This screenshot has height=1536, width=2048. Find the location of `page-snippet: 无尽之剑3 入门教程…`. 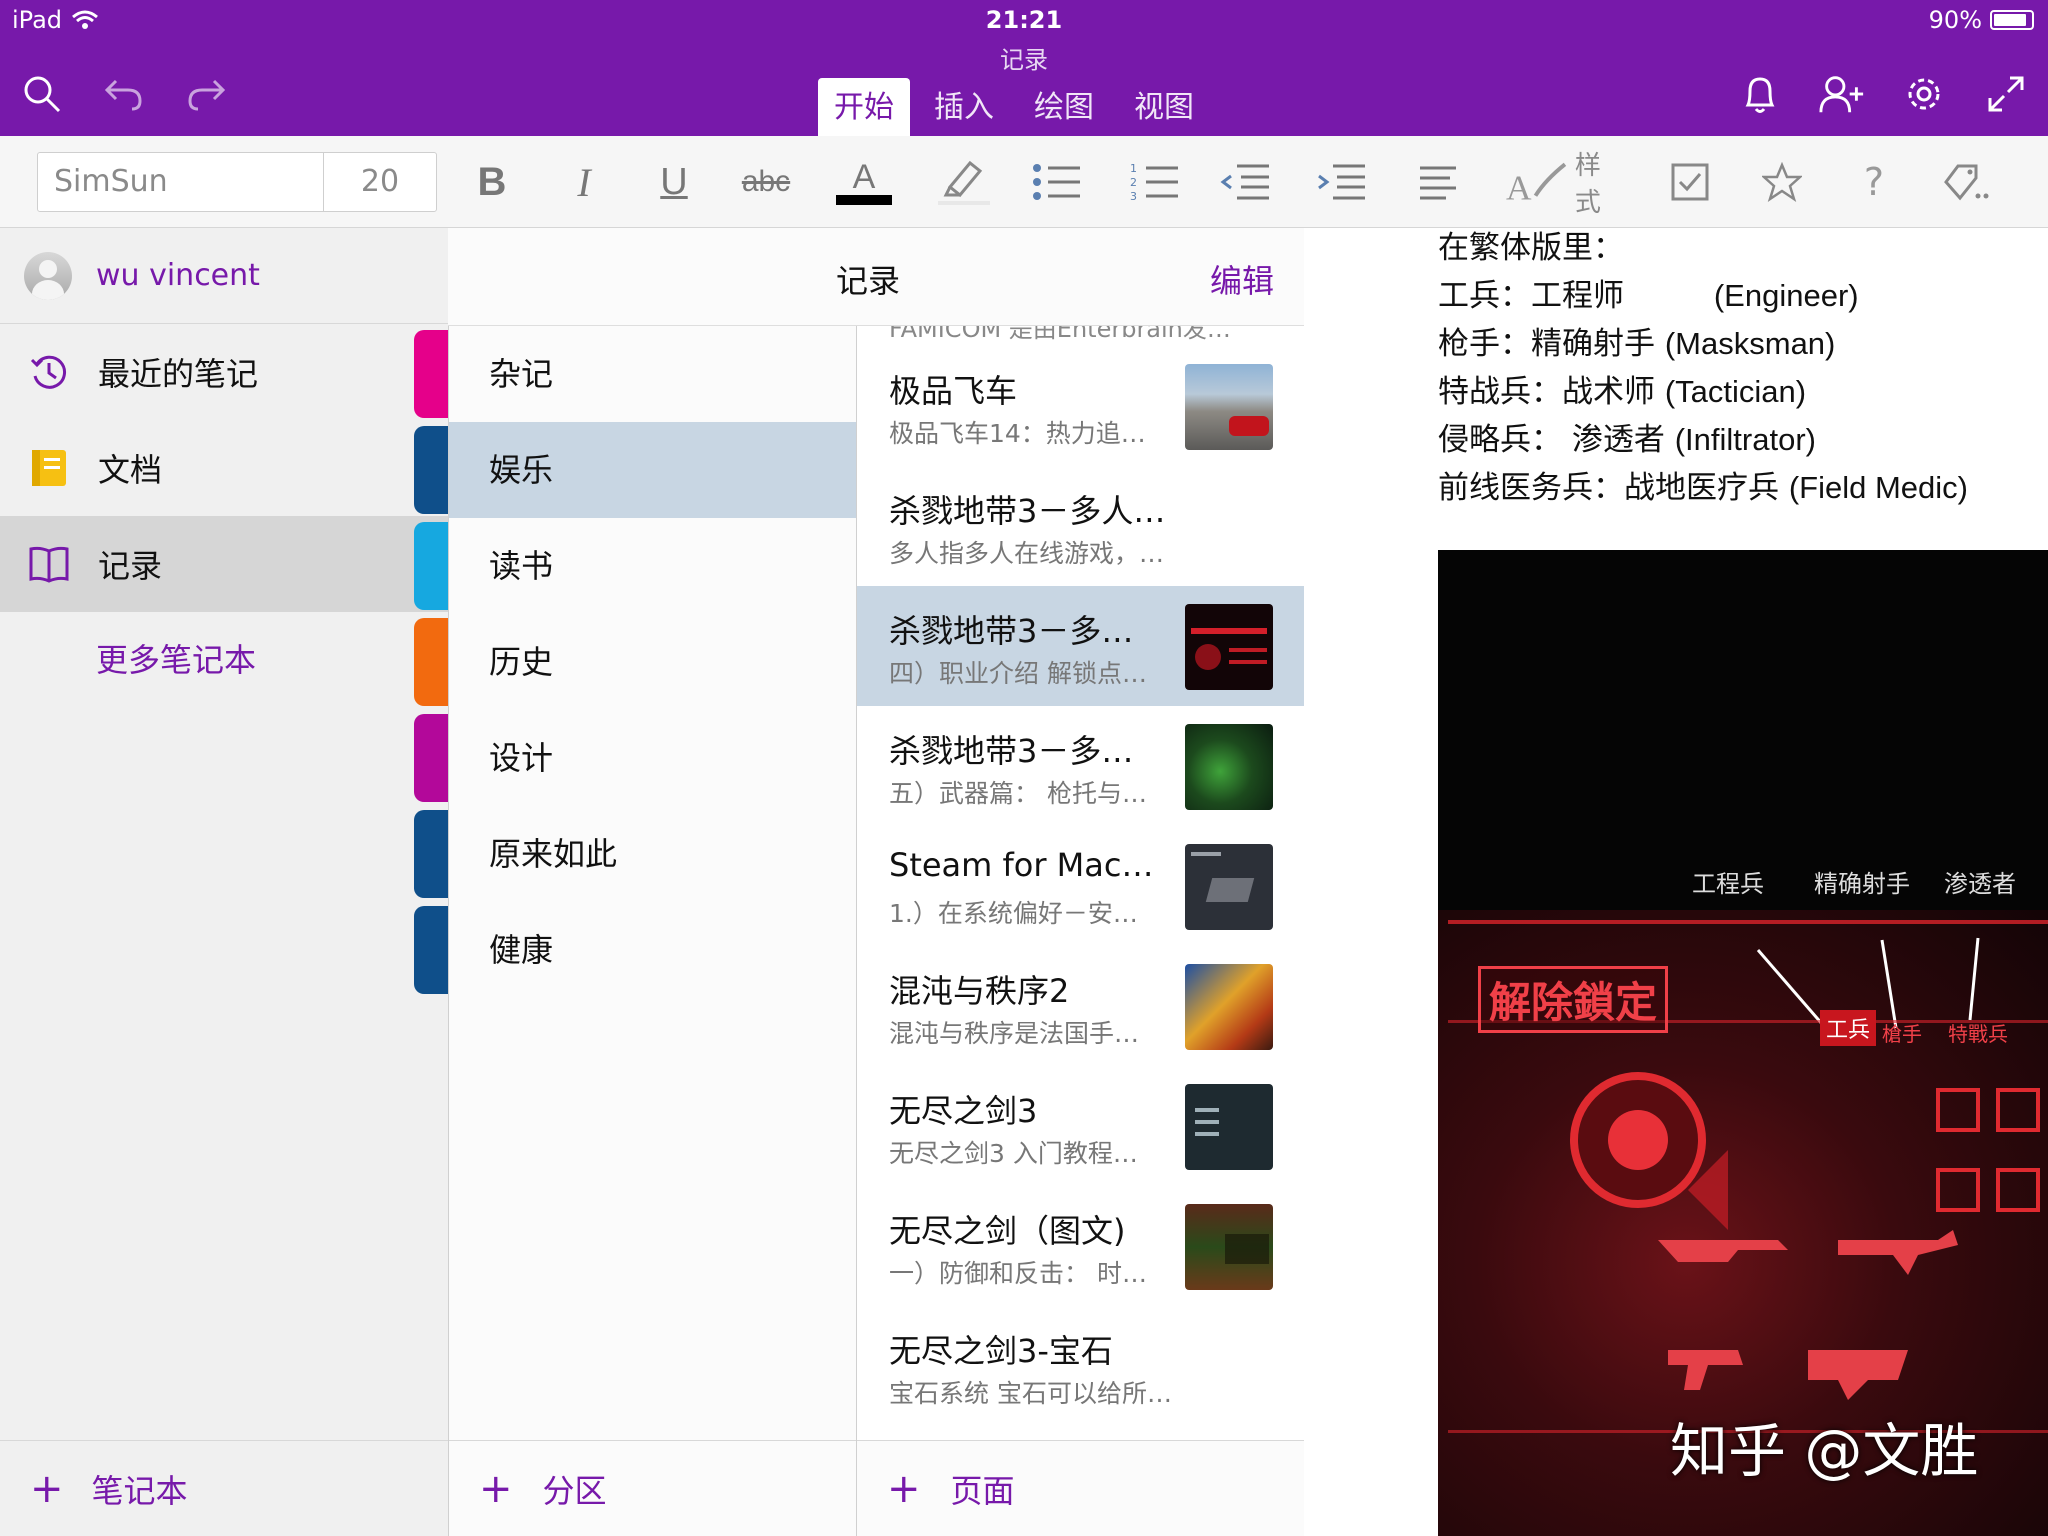

page-snippet: 无尽之剑3 入门教程… is located at coordinates (1013, 1153).